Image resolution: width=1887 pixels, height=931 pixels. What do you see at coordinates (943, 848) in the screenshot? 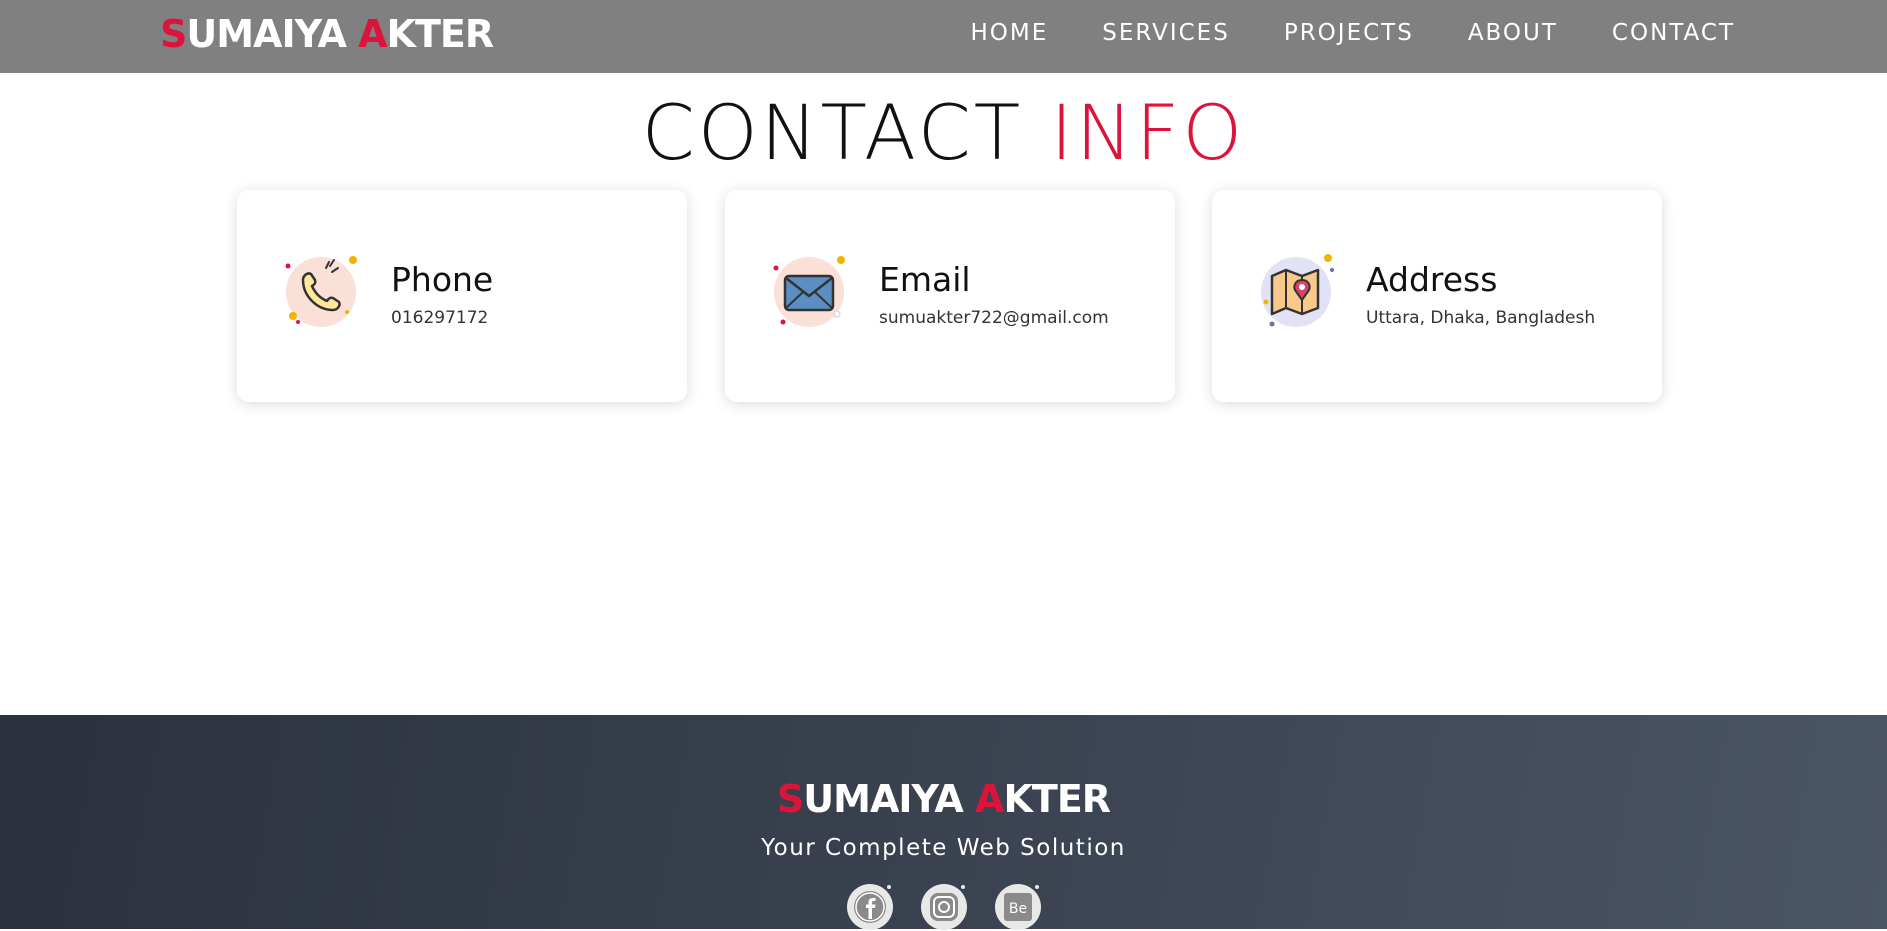
I see `footer-tagline: Your Complete Web Solution` at bounding box center [943, 848].